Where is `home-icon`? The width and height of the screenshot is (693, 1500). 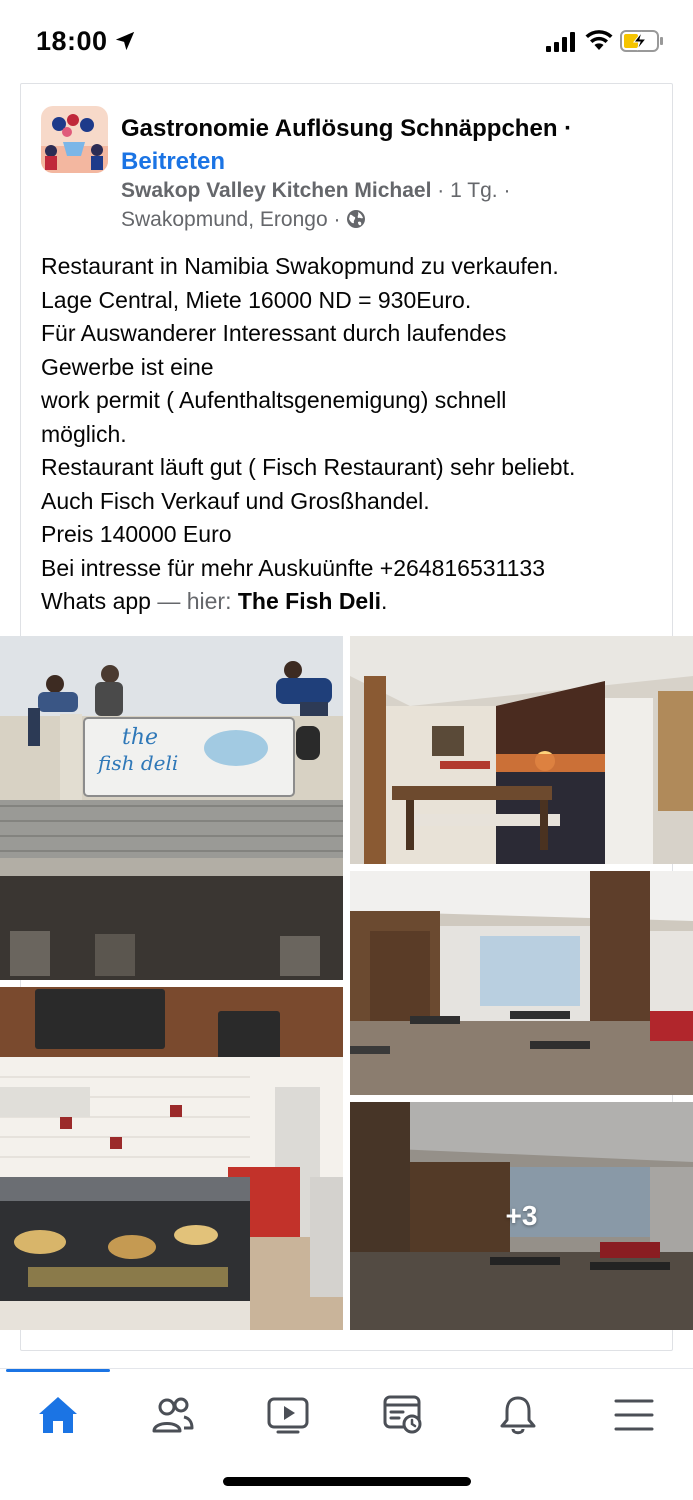
home-icon is located at coordinates (58, 1415).